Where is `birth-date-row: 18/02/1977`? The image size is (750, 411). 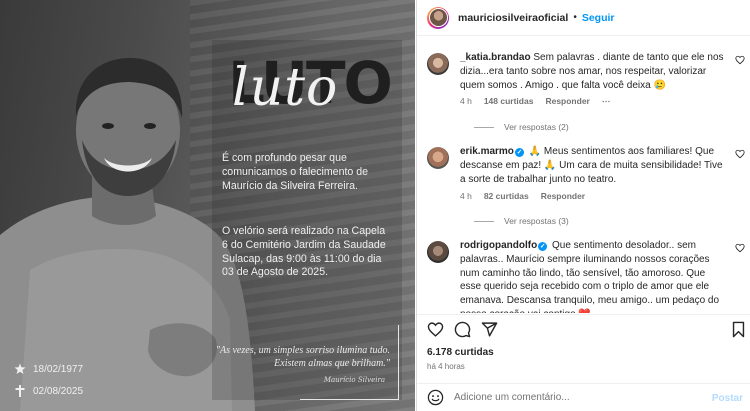 birth-date-row: 18/02/1977 is located at coordinates (48, 369).